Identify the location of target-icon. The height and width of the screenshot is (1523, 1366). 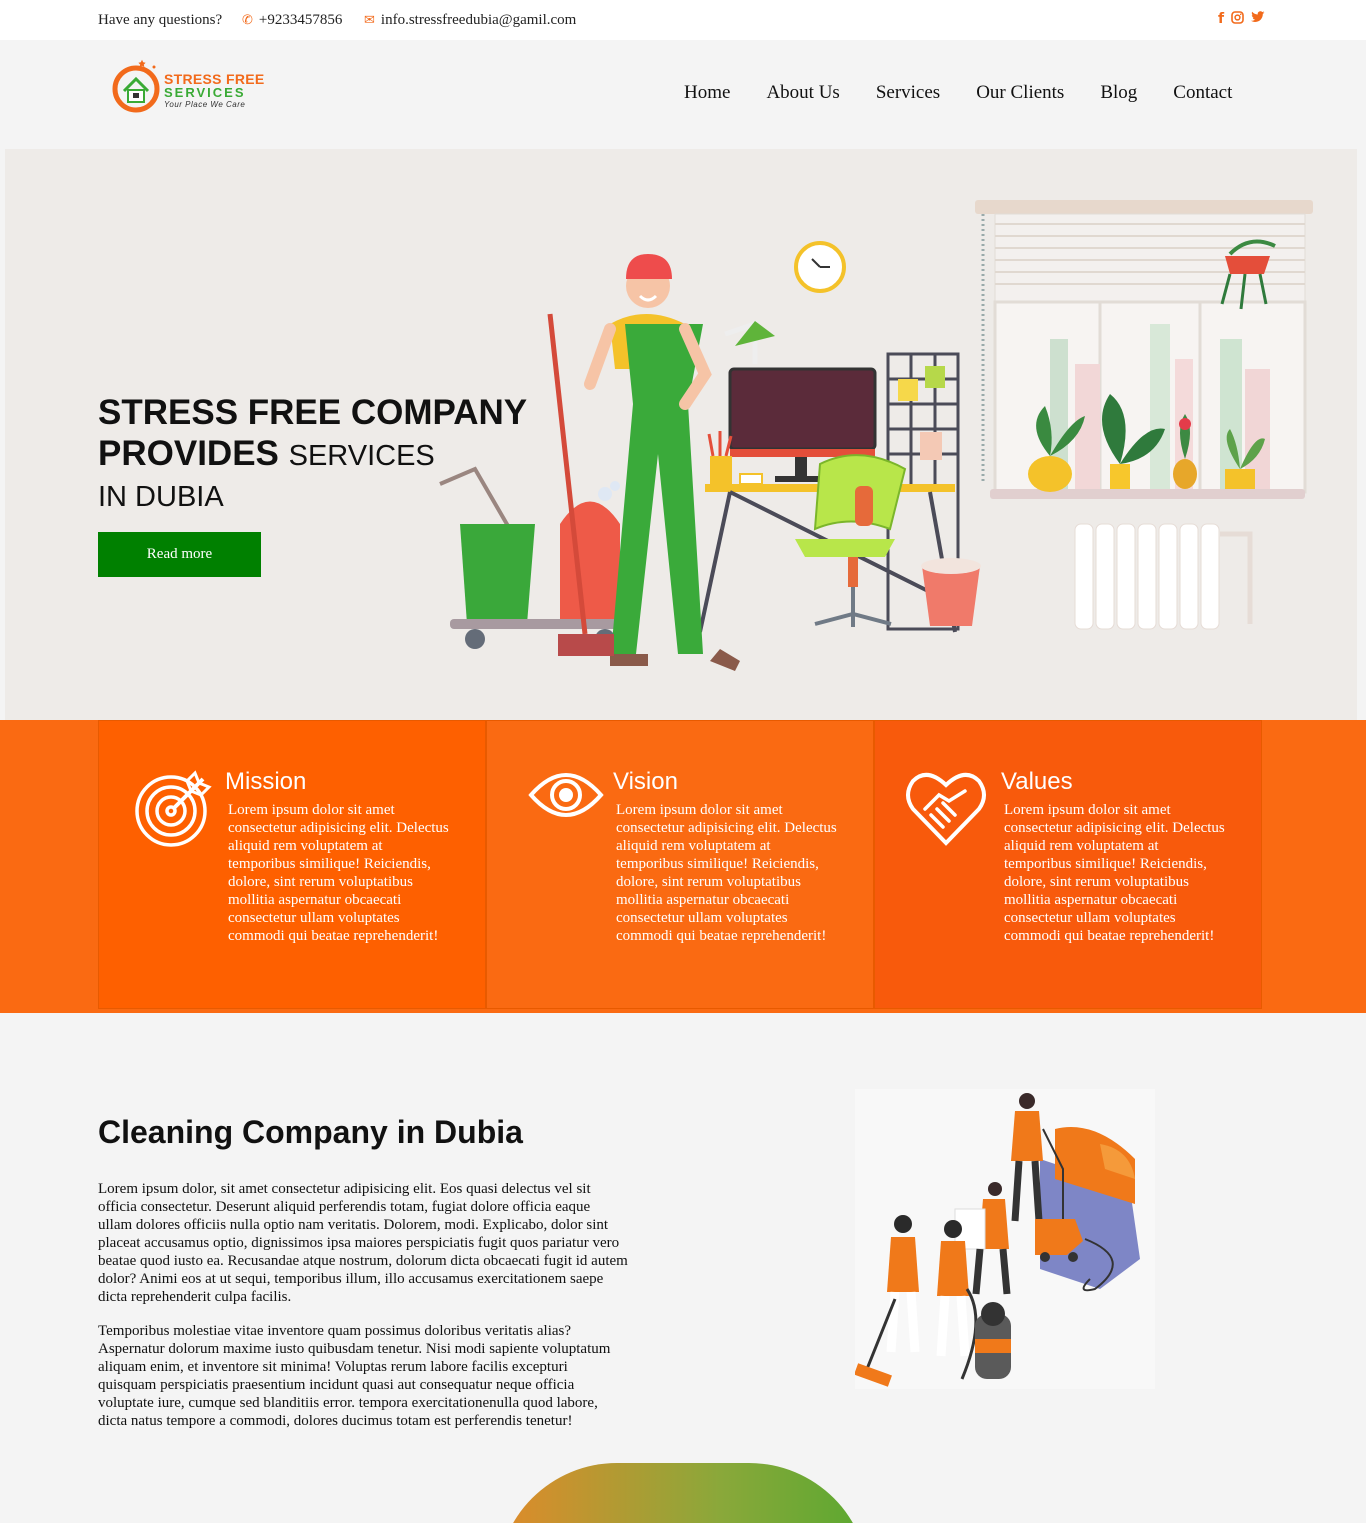
(173, 808).